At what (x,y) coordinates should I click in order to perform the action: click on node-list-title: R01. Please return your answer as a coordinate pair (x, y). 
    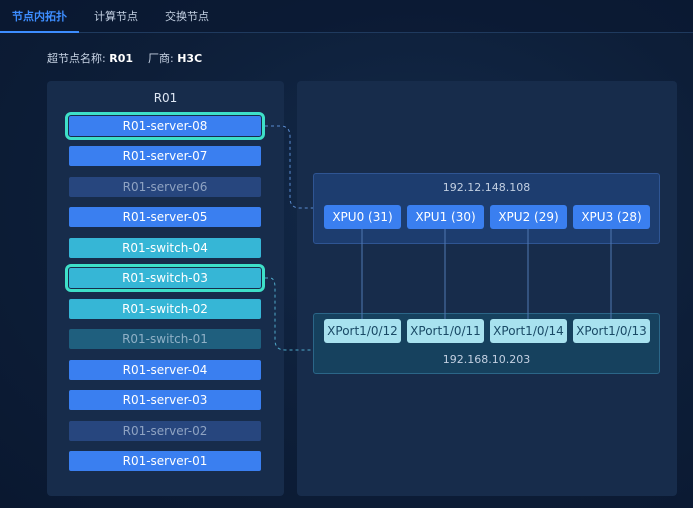
    Looking at the image, I should click on (165, 98).